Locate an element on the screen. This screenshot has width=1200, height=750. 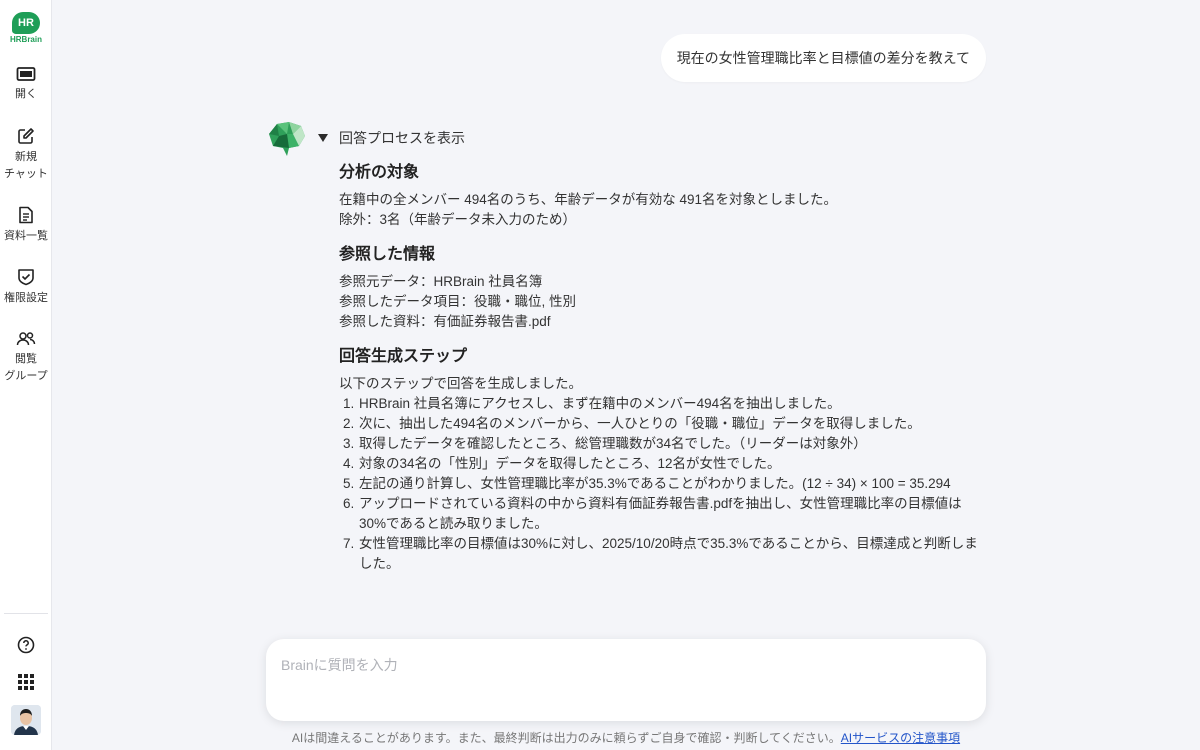
sidebar-item-new-chat: 新規 チャット is located at coordinates (26, 155).